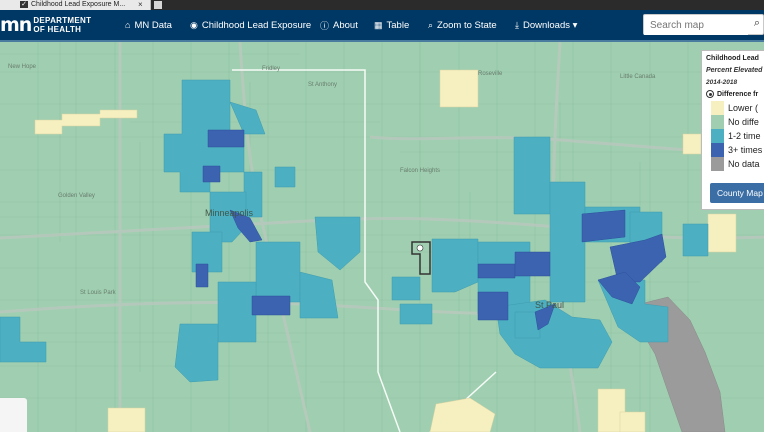  What do you see at coordinates (158, 5) in the screenshot?
I see `new-tab-button` at bounding box center [158, 5].